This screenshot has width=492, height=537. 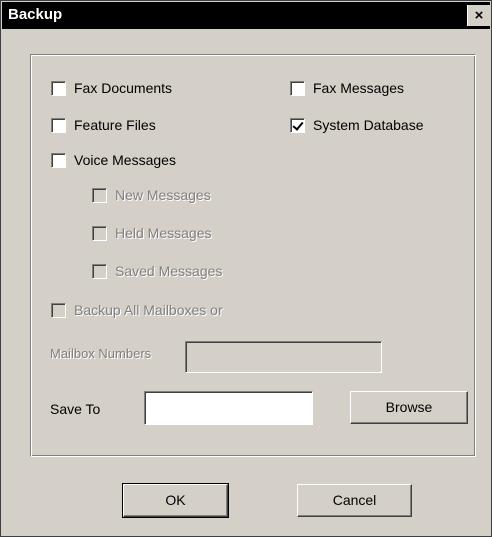 What do you see at coordinates (35, 14) in the screenshot?
I see `dialog-title: Backup` at bounding box center [35, 14].